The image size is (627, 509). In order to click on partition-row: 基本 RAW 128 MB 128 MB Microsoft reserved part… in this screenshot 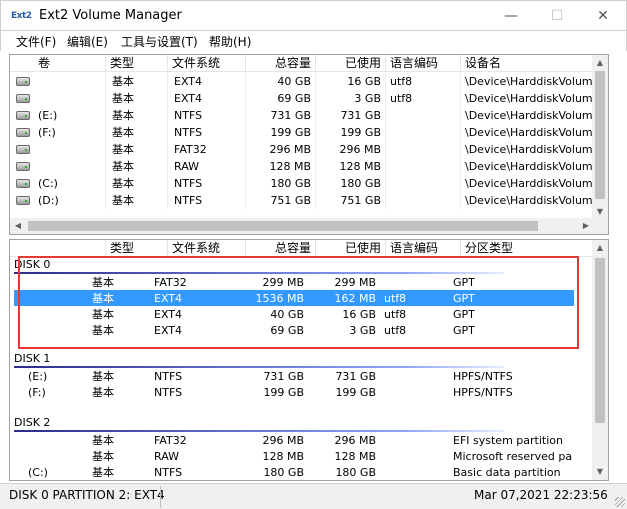, I will do `click(294, 456)`.